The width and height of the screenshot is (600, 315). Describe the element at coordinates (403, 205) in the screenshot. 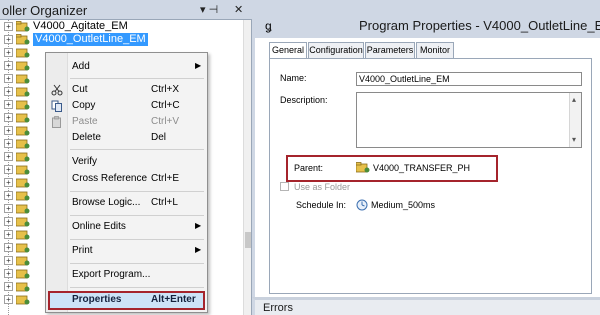

I see `schedule-in-value: Medium_500ms` at that location.